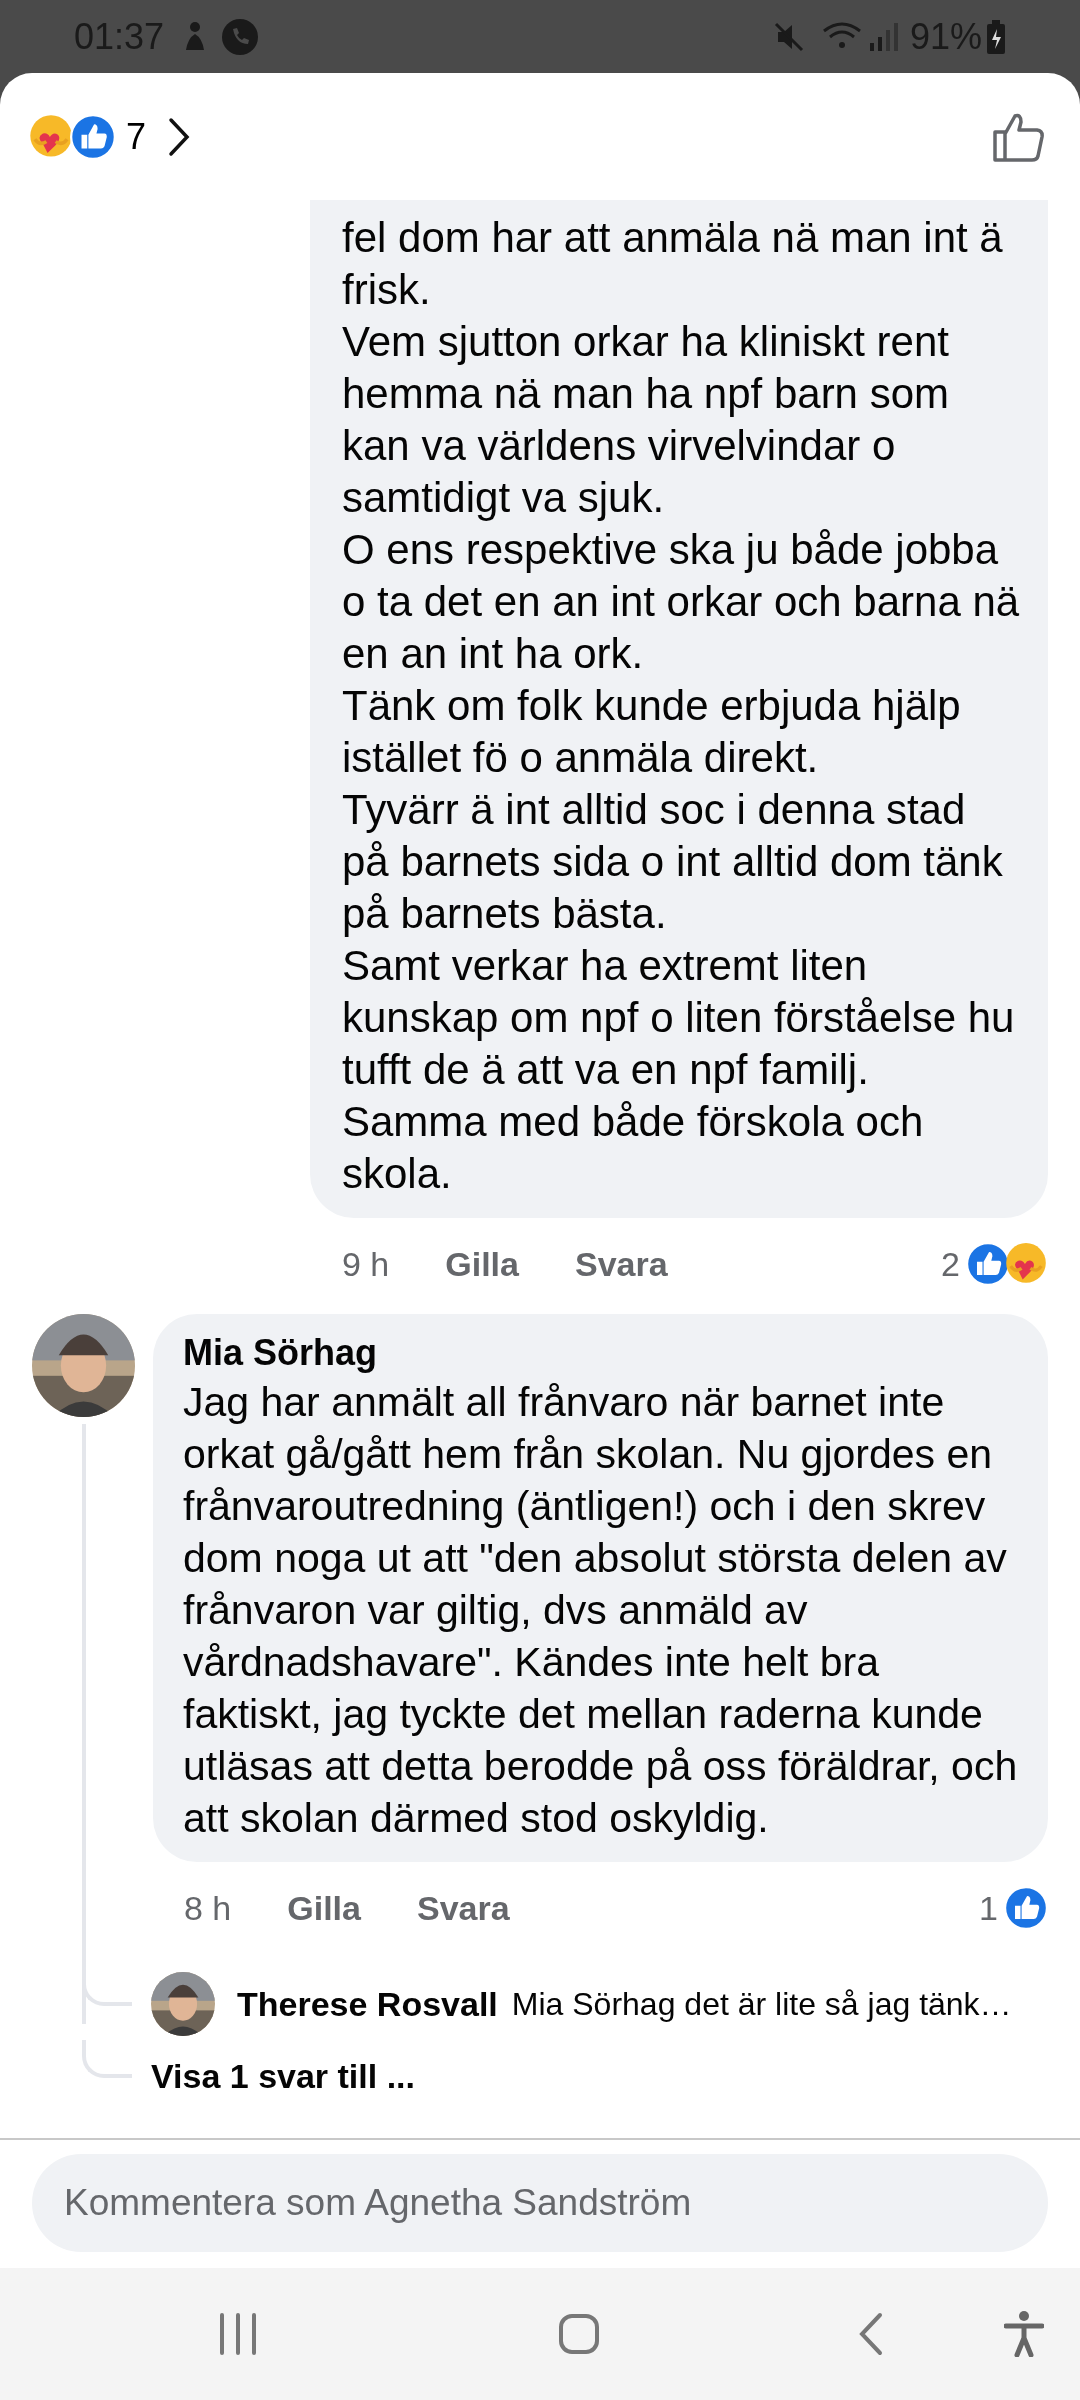 The height and width of the screenshot is (2400, 1080). Describe the element at coordinates (238, 2334) in the screenshot. I see `recent-apps-icon` at that location.